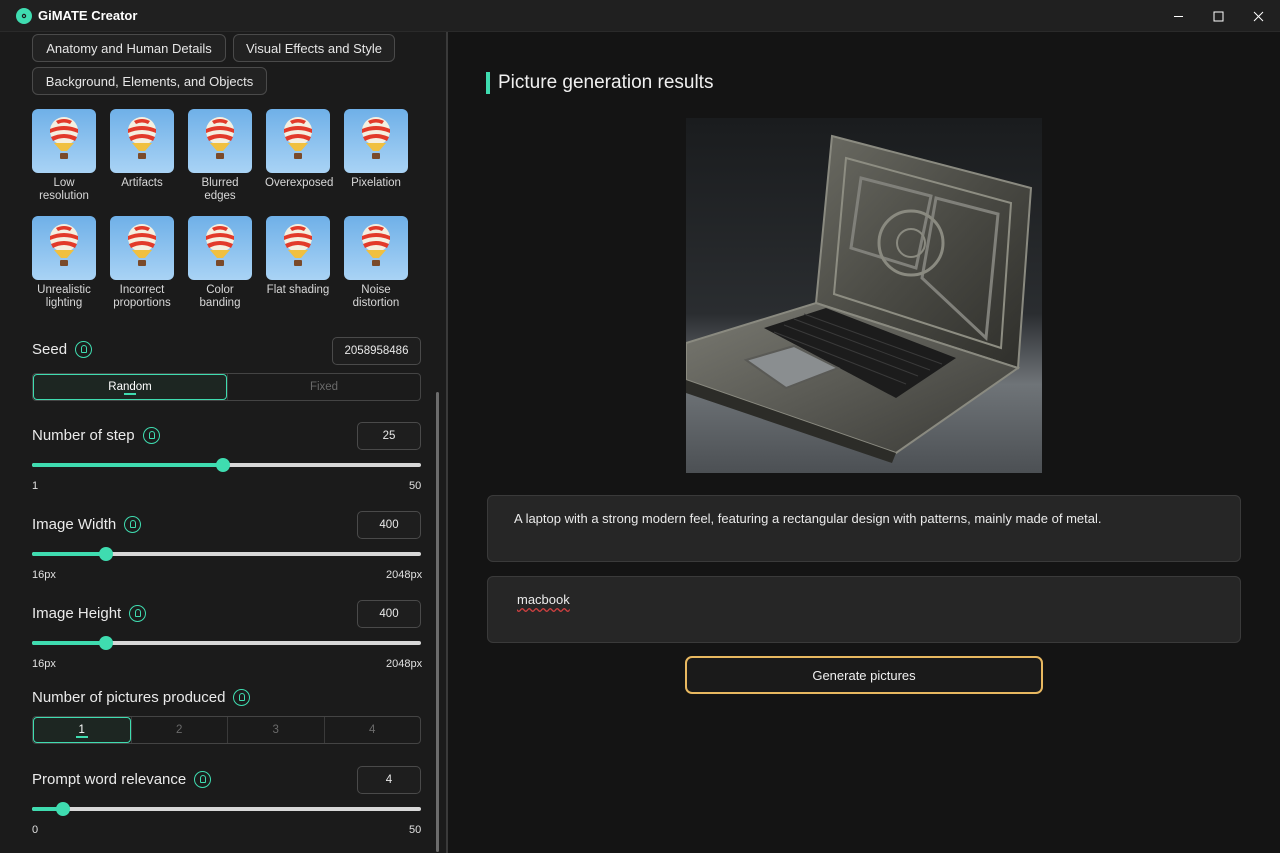 Image resolution: width=1280 pixels, height=853 pixels. Describe the element at coordinates (640, 16) in the screenshot. I see `title-bar: GiMATE Creator` at that location.